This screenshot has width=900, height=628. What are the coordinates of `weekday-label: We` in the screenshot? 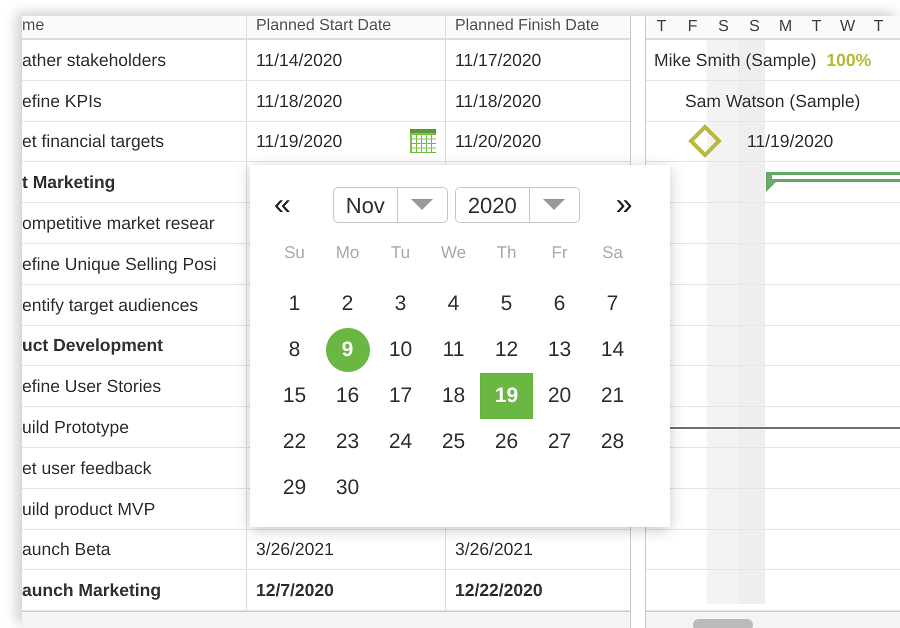 It's located at (454, 253).